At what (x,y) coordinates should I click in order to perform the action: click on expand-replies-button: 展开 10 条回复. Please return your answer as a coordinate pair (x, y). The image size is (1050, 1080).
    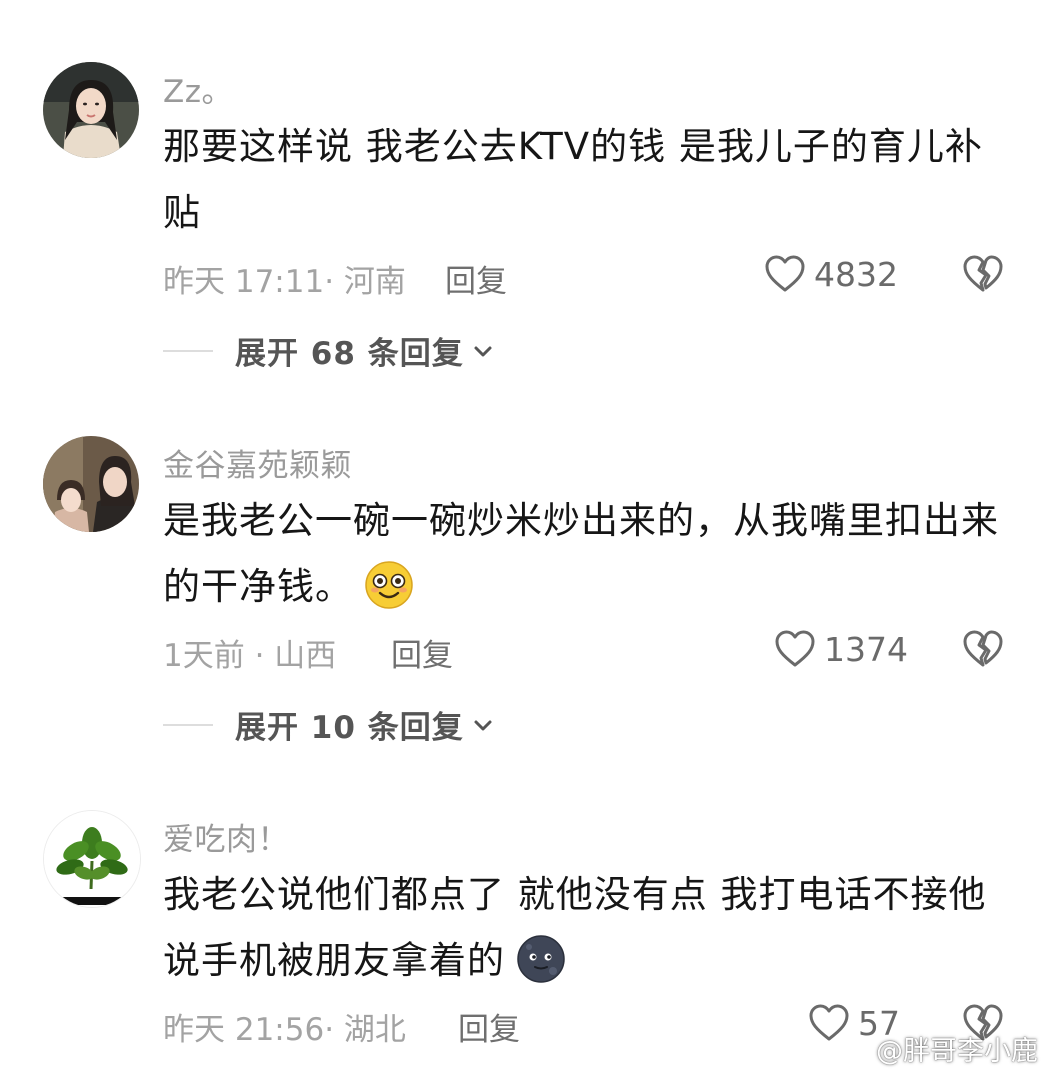
    Looking at the image, I should click on (328, 724).